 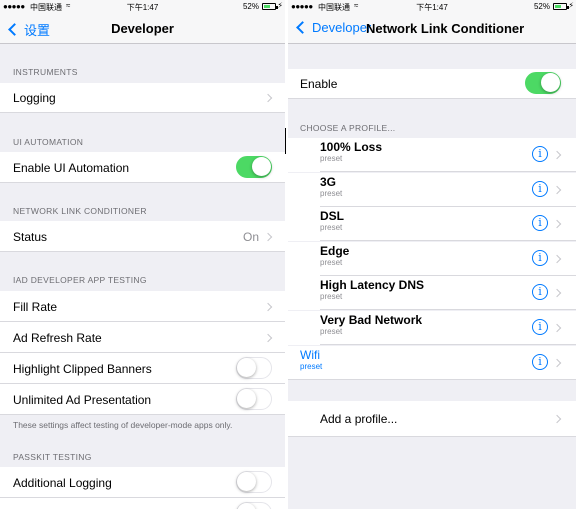 What do you see at coordinates (310, 354) in the screenshot?
I see `profile-name: Wifi` at bounding box center [310, 354].